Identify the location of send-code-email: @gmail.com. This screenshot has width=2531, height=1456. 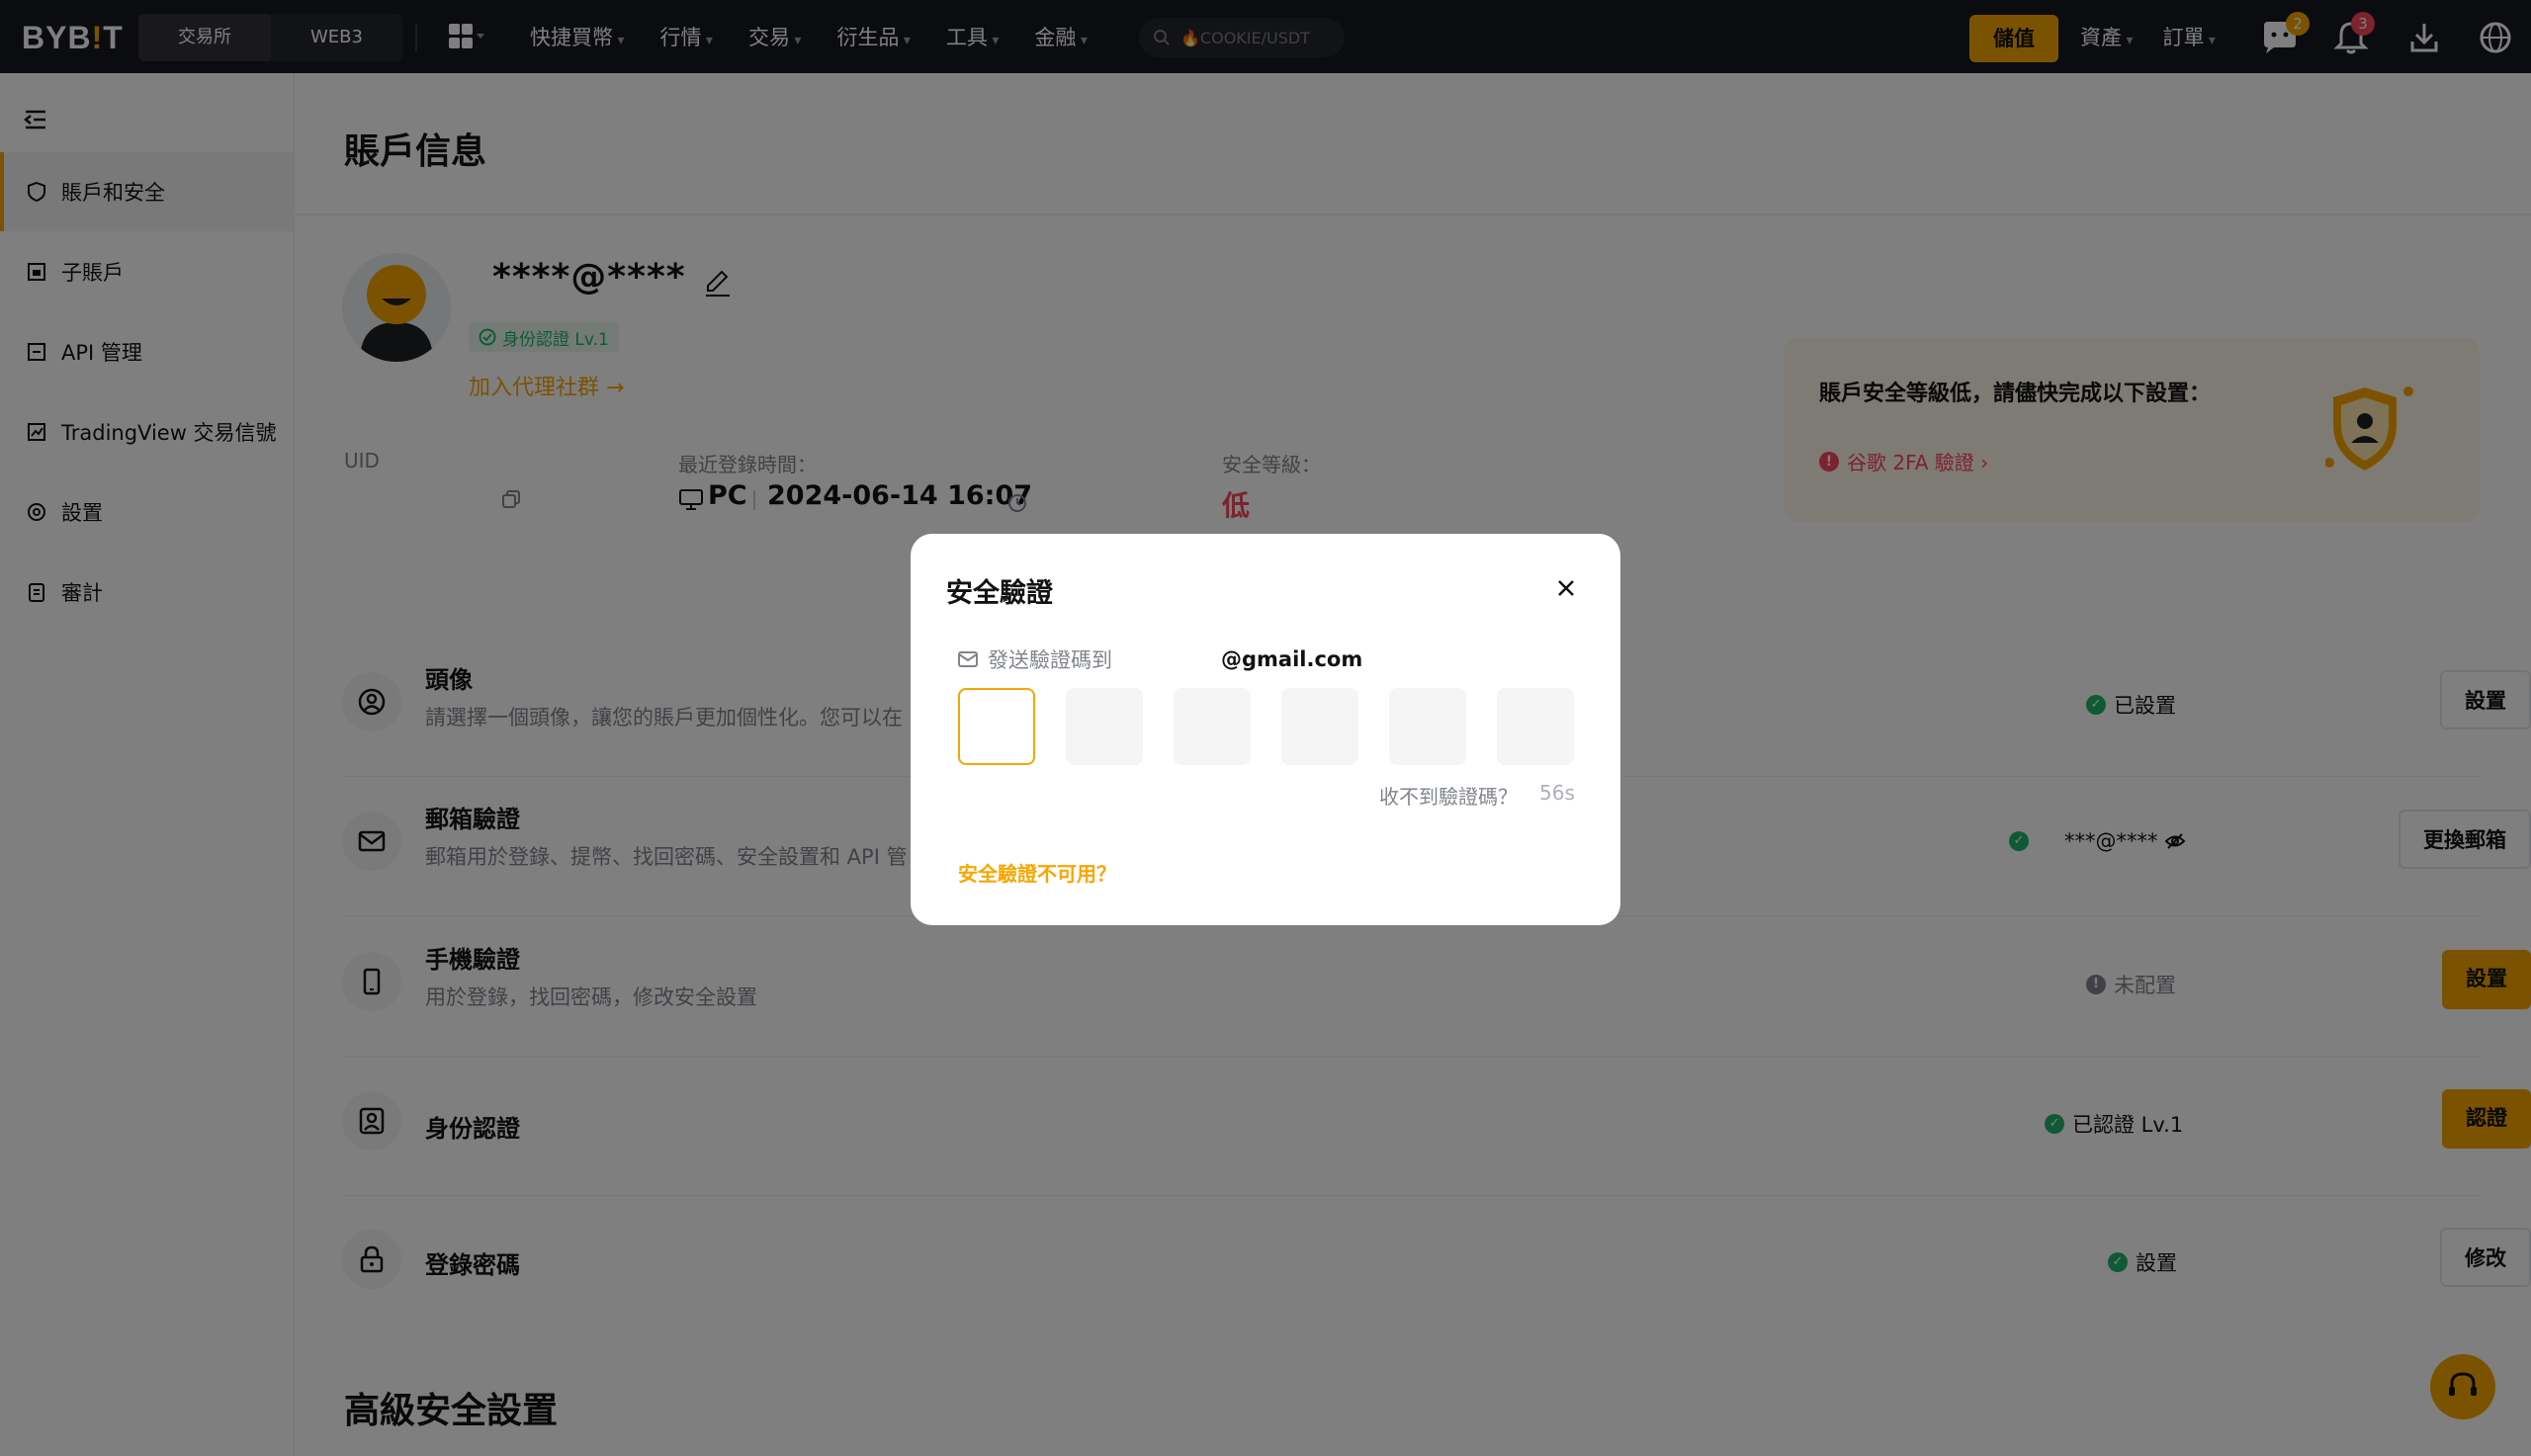
(1292, 659).